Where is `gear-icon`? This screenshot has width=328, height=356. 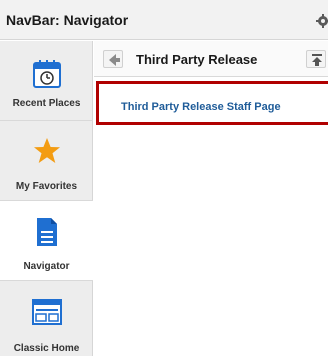
gear-icon is located at coordinates (322, 21).